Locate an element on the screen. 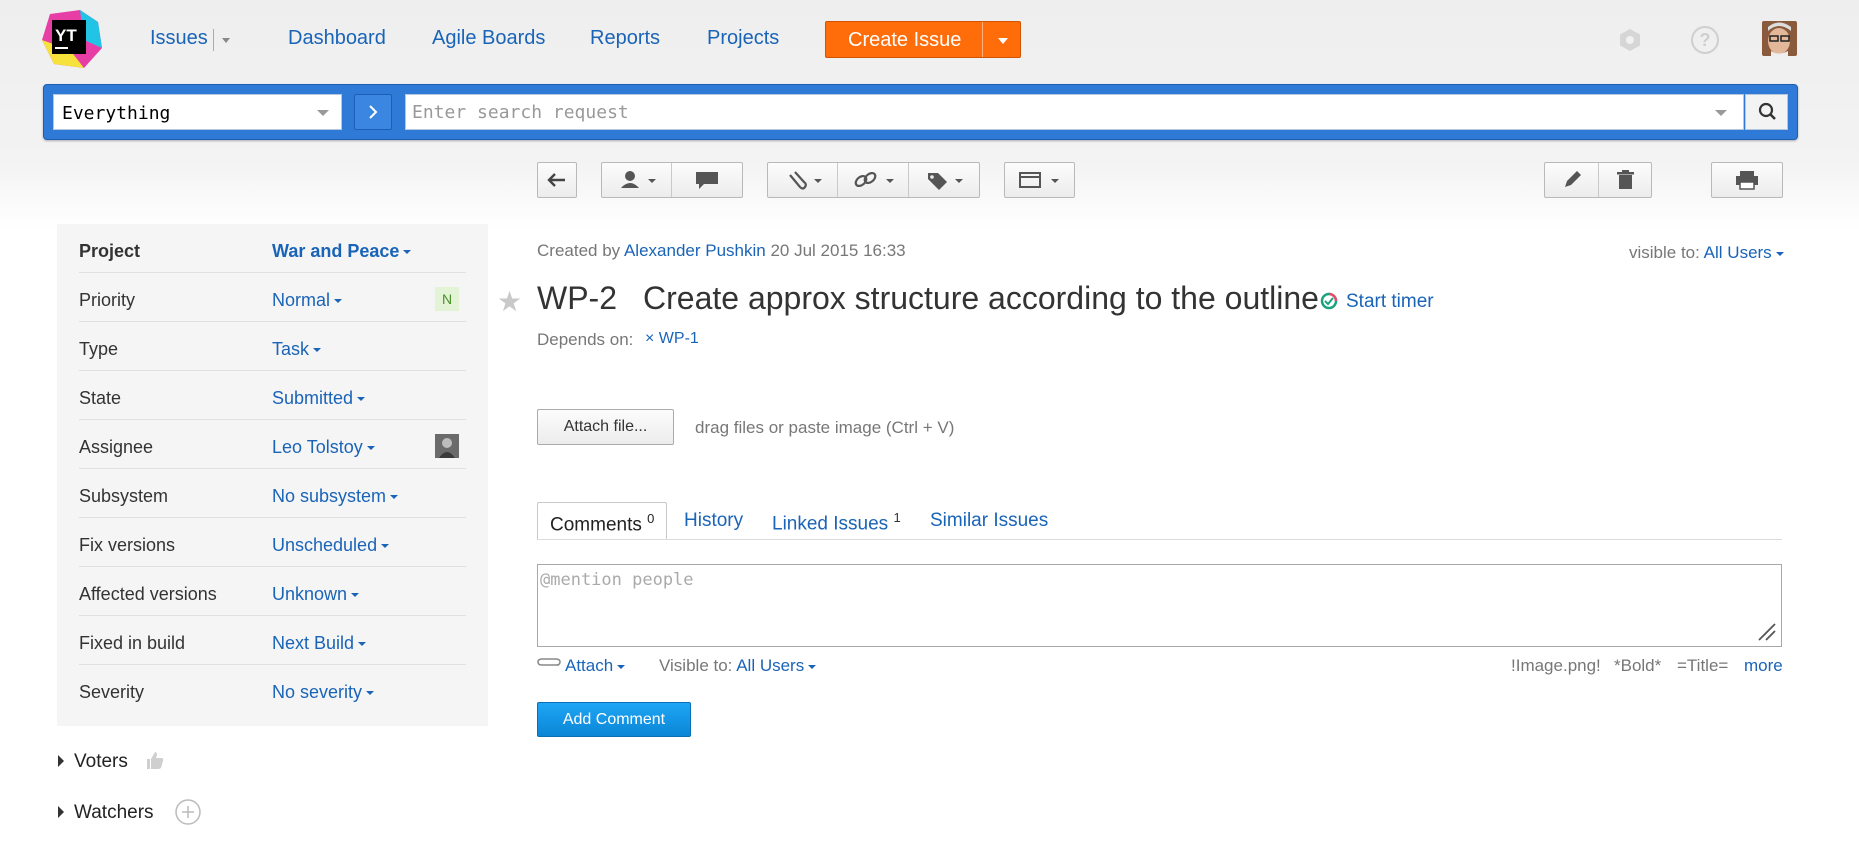 This screenshot has width=1859, height=845. issues-dropdown-icon is located at coordinates (226, 40).